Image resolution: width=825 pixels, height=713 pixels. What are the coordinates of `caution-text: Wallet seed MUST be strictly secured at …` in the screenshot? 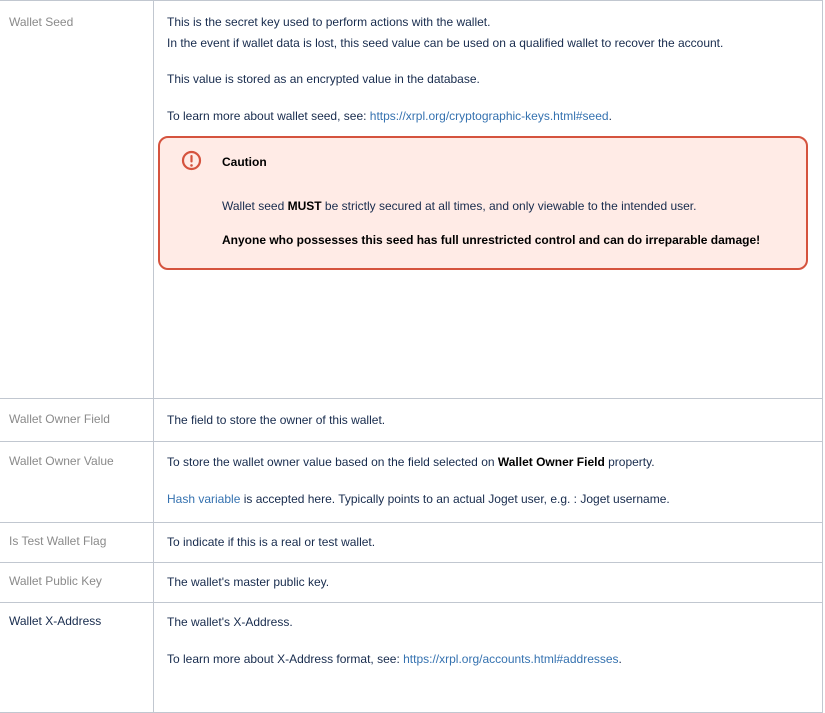 It's located at (491, 206).